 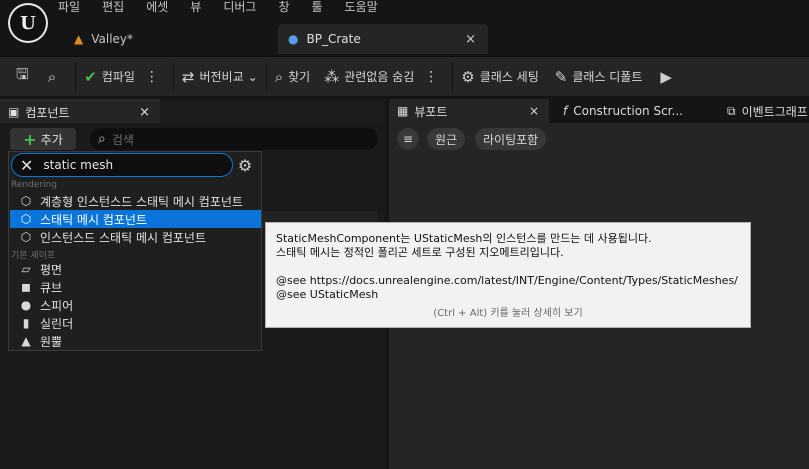 I want to click on components-title: 컴포넌트, so click(x=47, y=112).